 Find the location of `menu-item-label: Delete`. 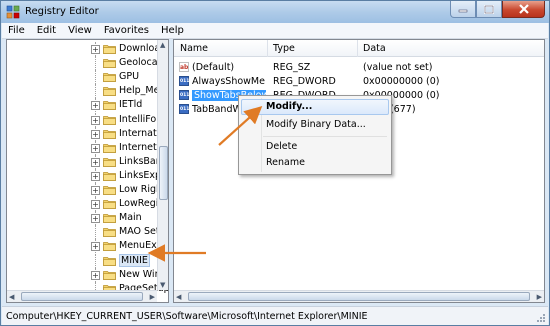

menu-item-label: Delete is located at coordinates (282, 146).